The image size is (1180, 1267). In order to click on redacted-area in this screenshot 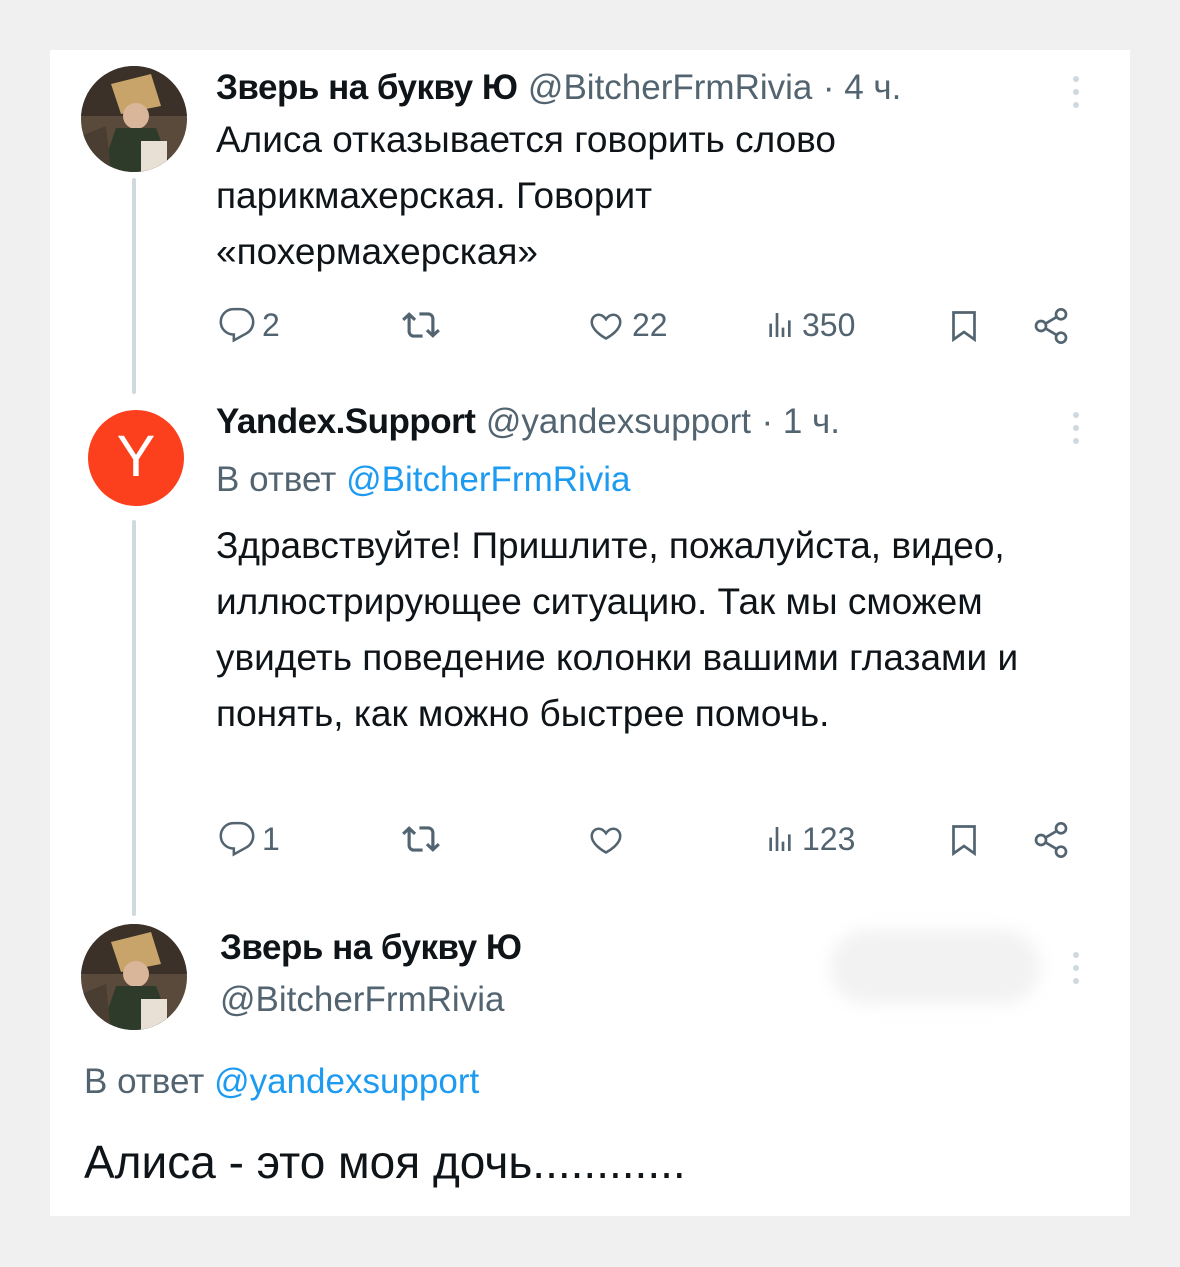, I will do `click(935, 967)`.